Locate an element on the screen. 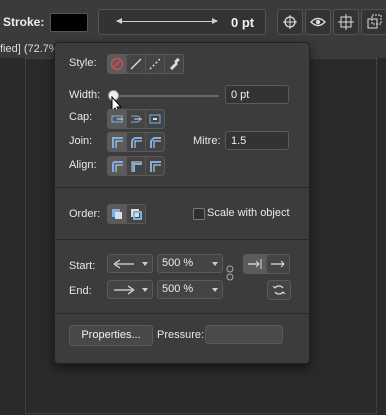 This screenshot has width=386, height=415. swap-arrowheads-group is located at coordinates (279, 290).